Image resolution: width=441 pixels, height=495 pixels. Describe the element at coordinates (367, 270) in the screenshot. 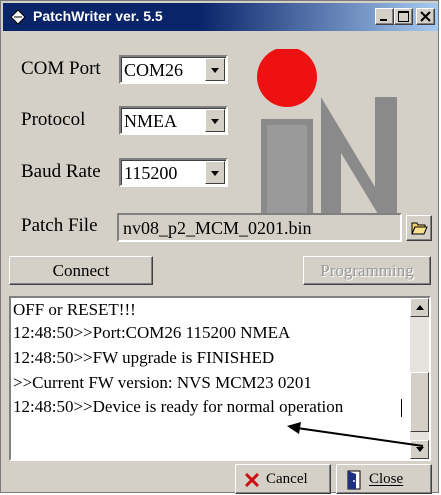

I see `programming-button: Programming` at that location.